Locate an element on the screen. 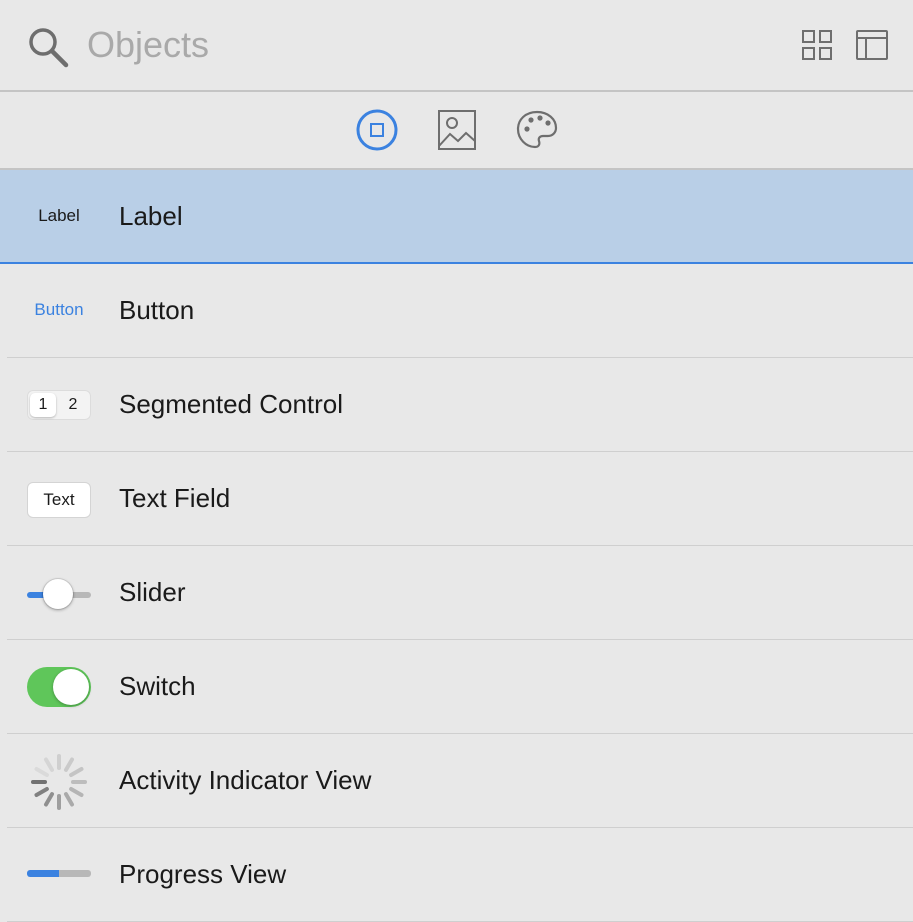 The image size is (913, 922). list-item-activity-indicator: Activity Indicator View is located at coordinates (460, 781).